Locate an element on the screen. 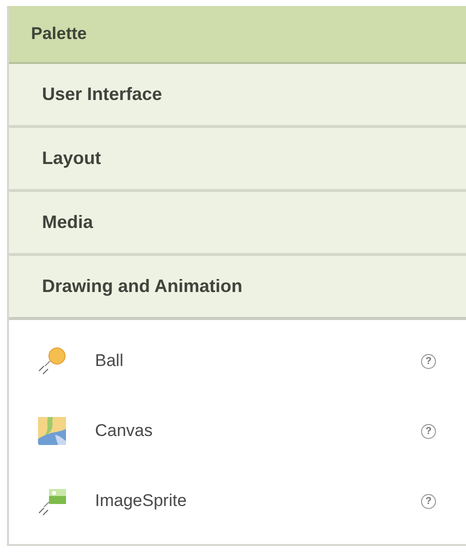  category-header: Media is located at coordinates (237, 224).